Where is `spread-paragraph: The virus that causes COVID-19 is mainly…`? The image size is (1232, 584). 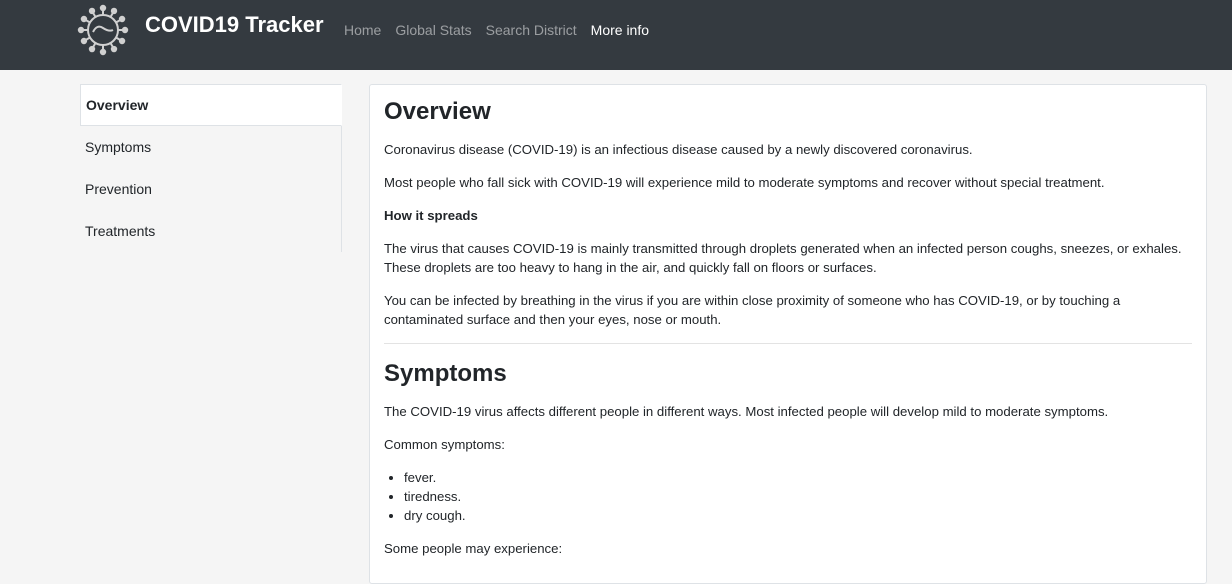
spread-paragraph: The virus that causes COVID-19 is mainly… is located at coordinates (783, 257).